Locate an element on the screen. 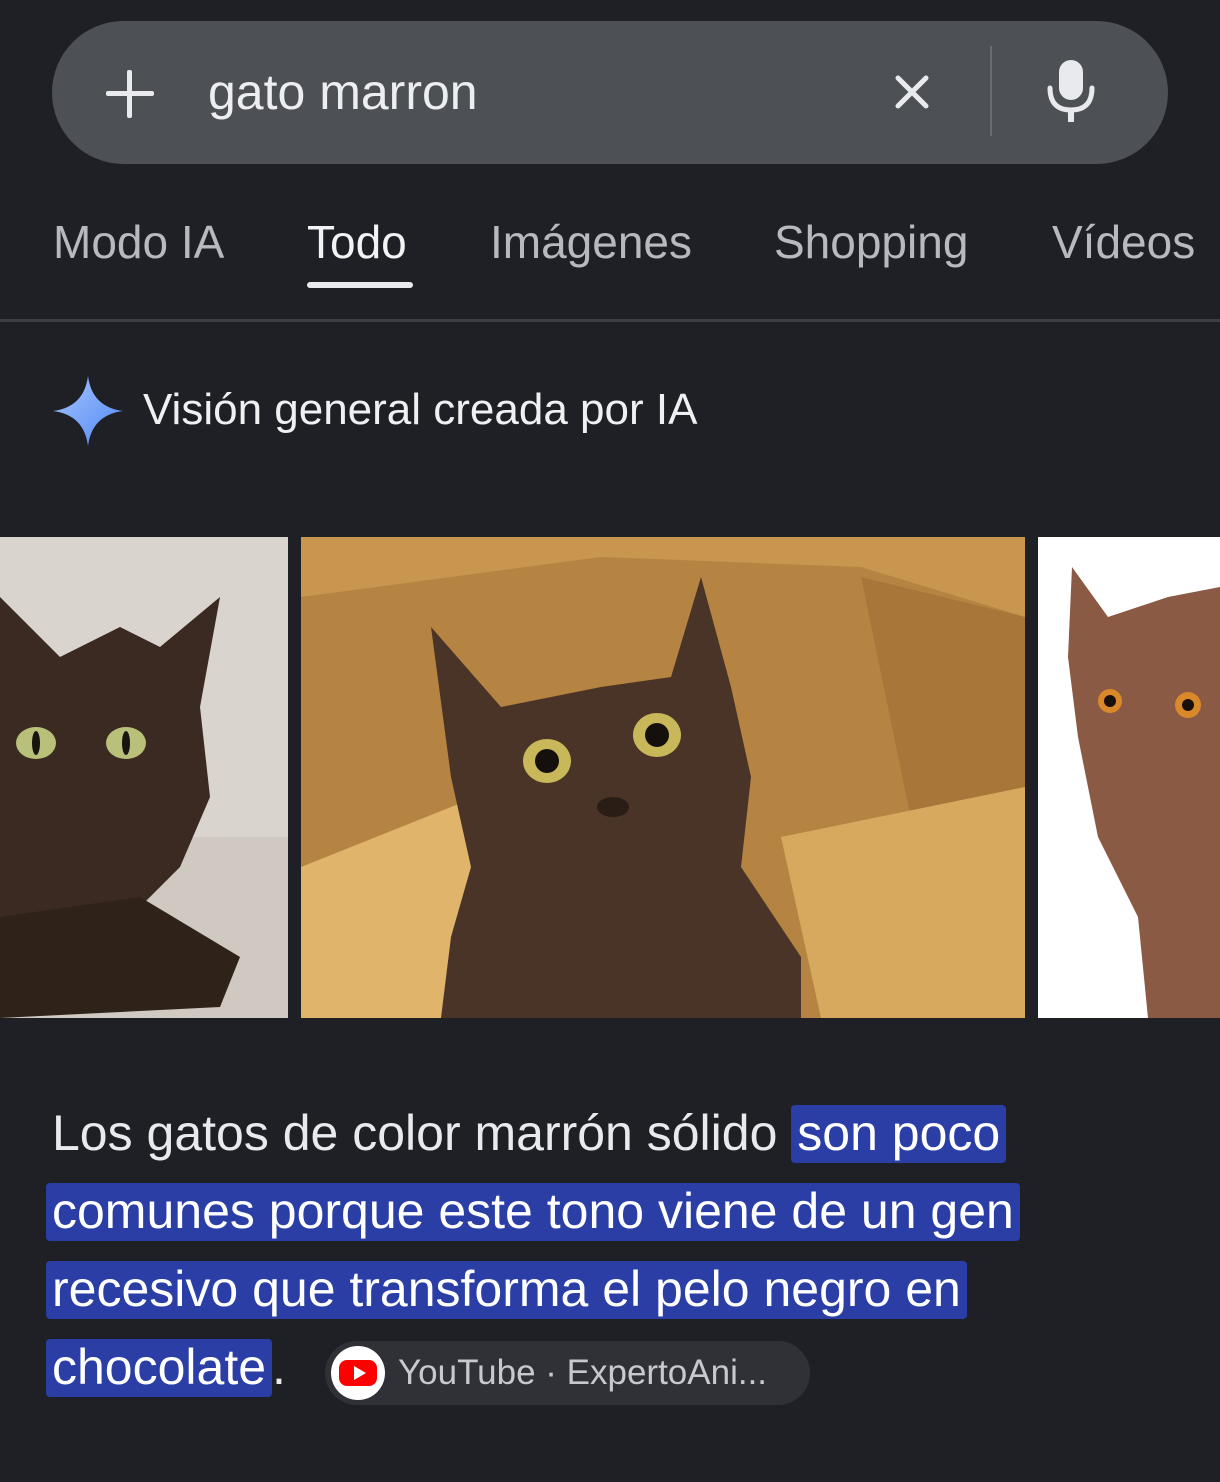 The height and width of the screenshot is (1482, 1220). search-separator is located at coordinates (991, 91).